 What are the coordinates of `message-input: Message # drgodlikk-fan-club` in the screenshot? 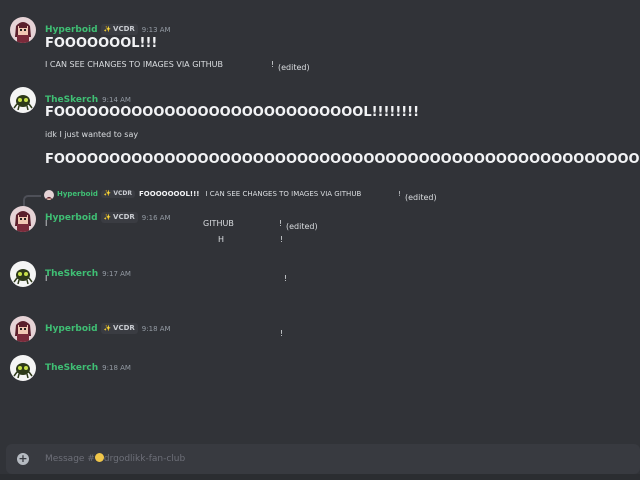 It's located at (115, 458).